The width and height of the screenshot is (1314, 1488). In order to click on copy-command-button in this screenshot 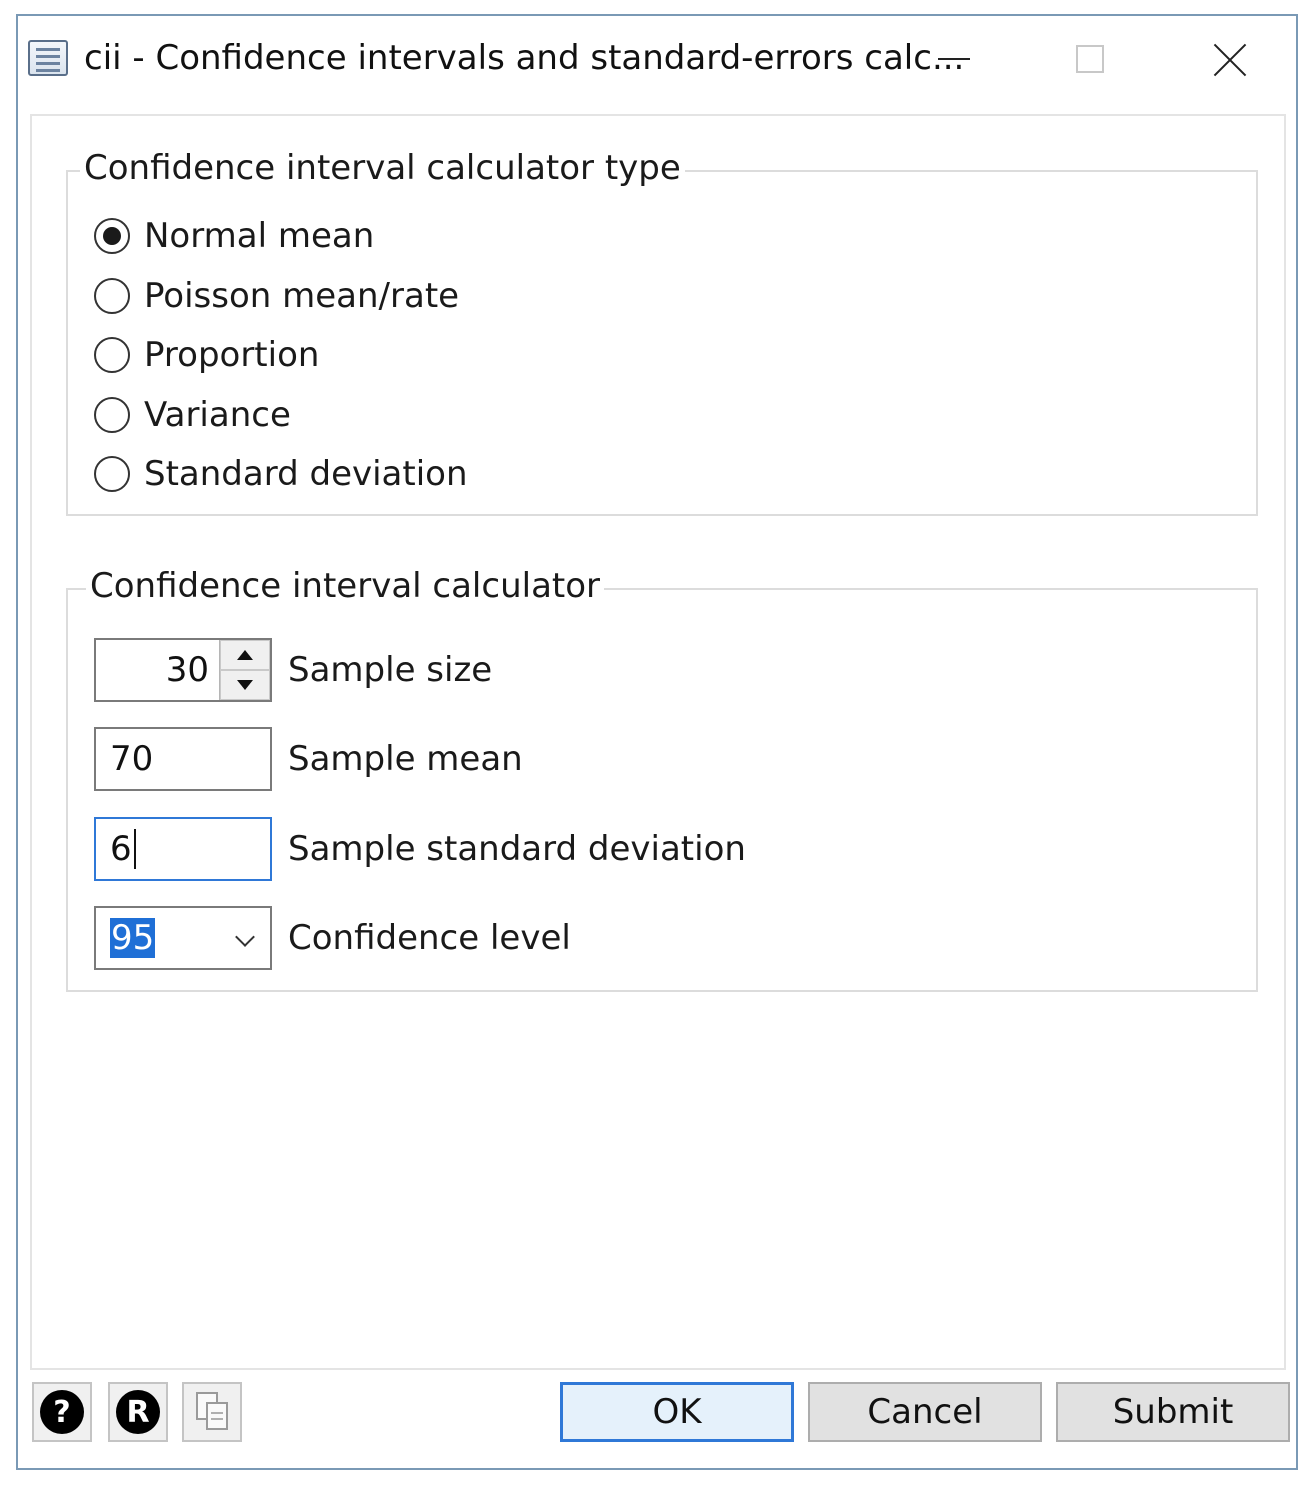, I will do `click(212, 1412)`.